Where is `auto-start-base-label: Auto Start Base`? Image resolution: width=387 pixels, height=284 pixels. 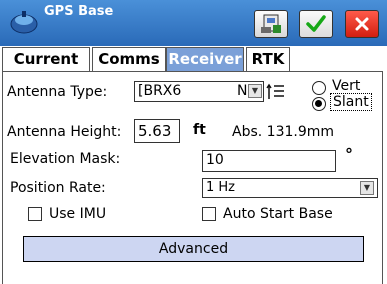
auto-start-base-label: Auto Start Base is located at coordinates (278, 214).